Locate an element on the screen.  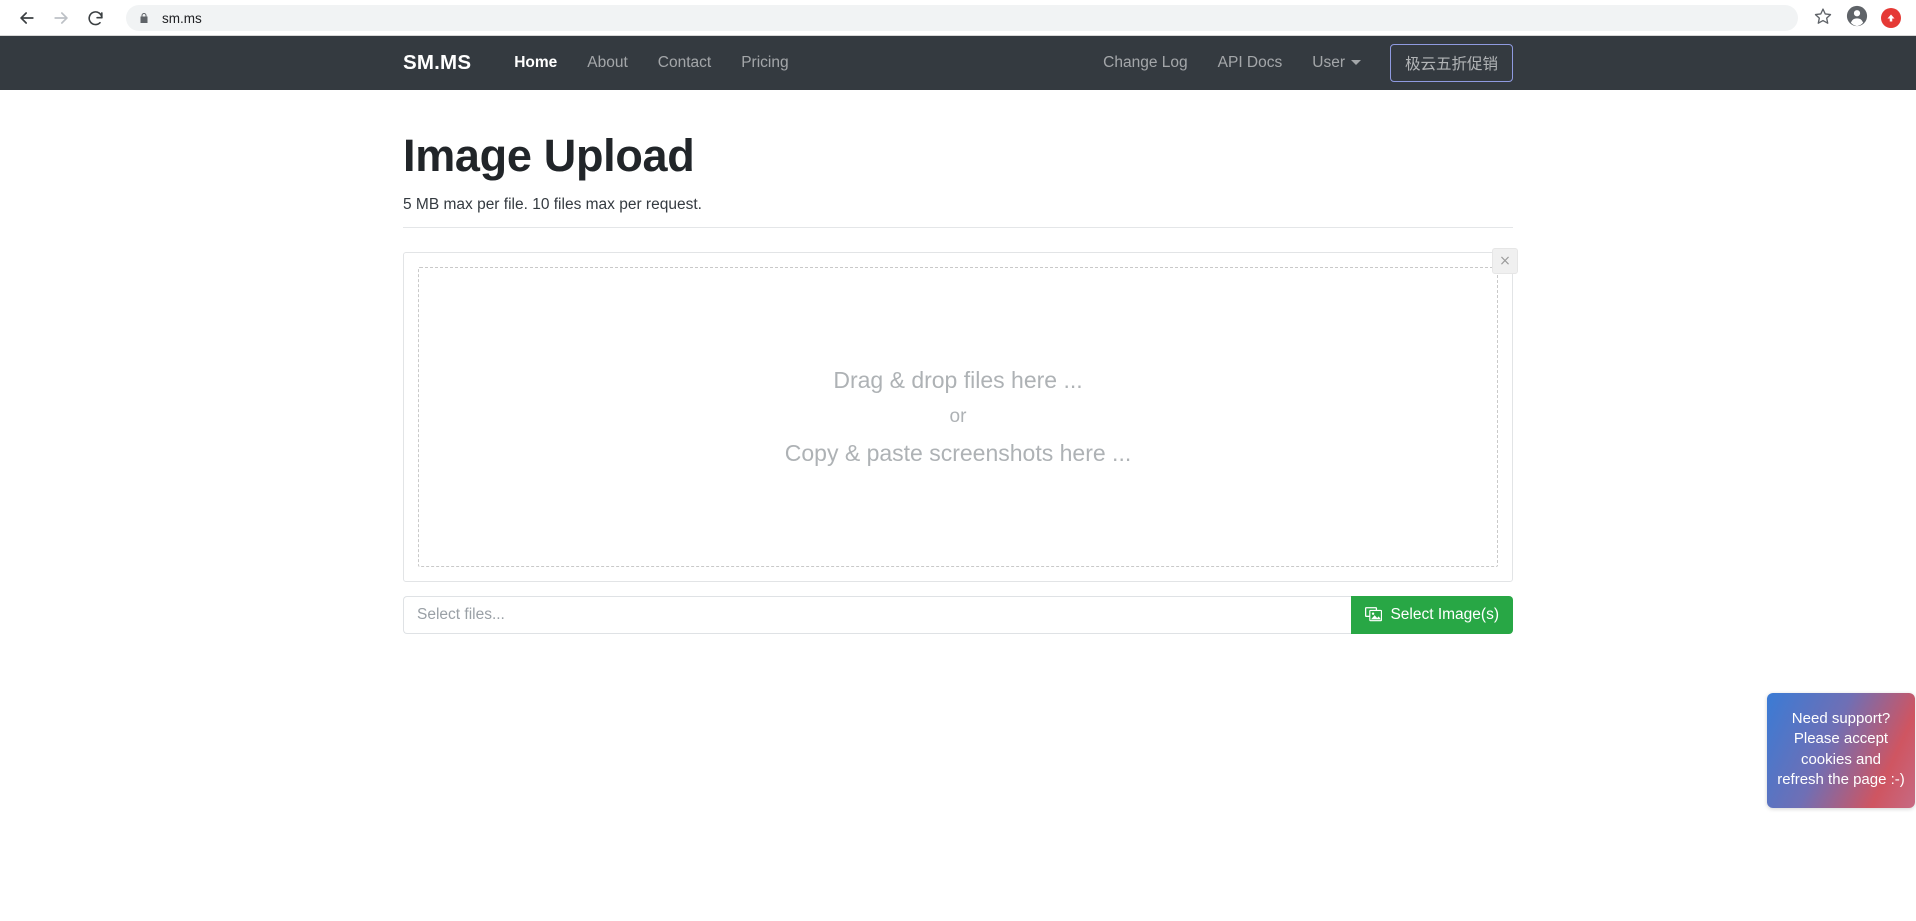
file-select-group: Select files... Select Image(s) is located at coordinates (958, 614).